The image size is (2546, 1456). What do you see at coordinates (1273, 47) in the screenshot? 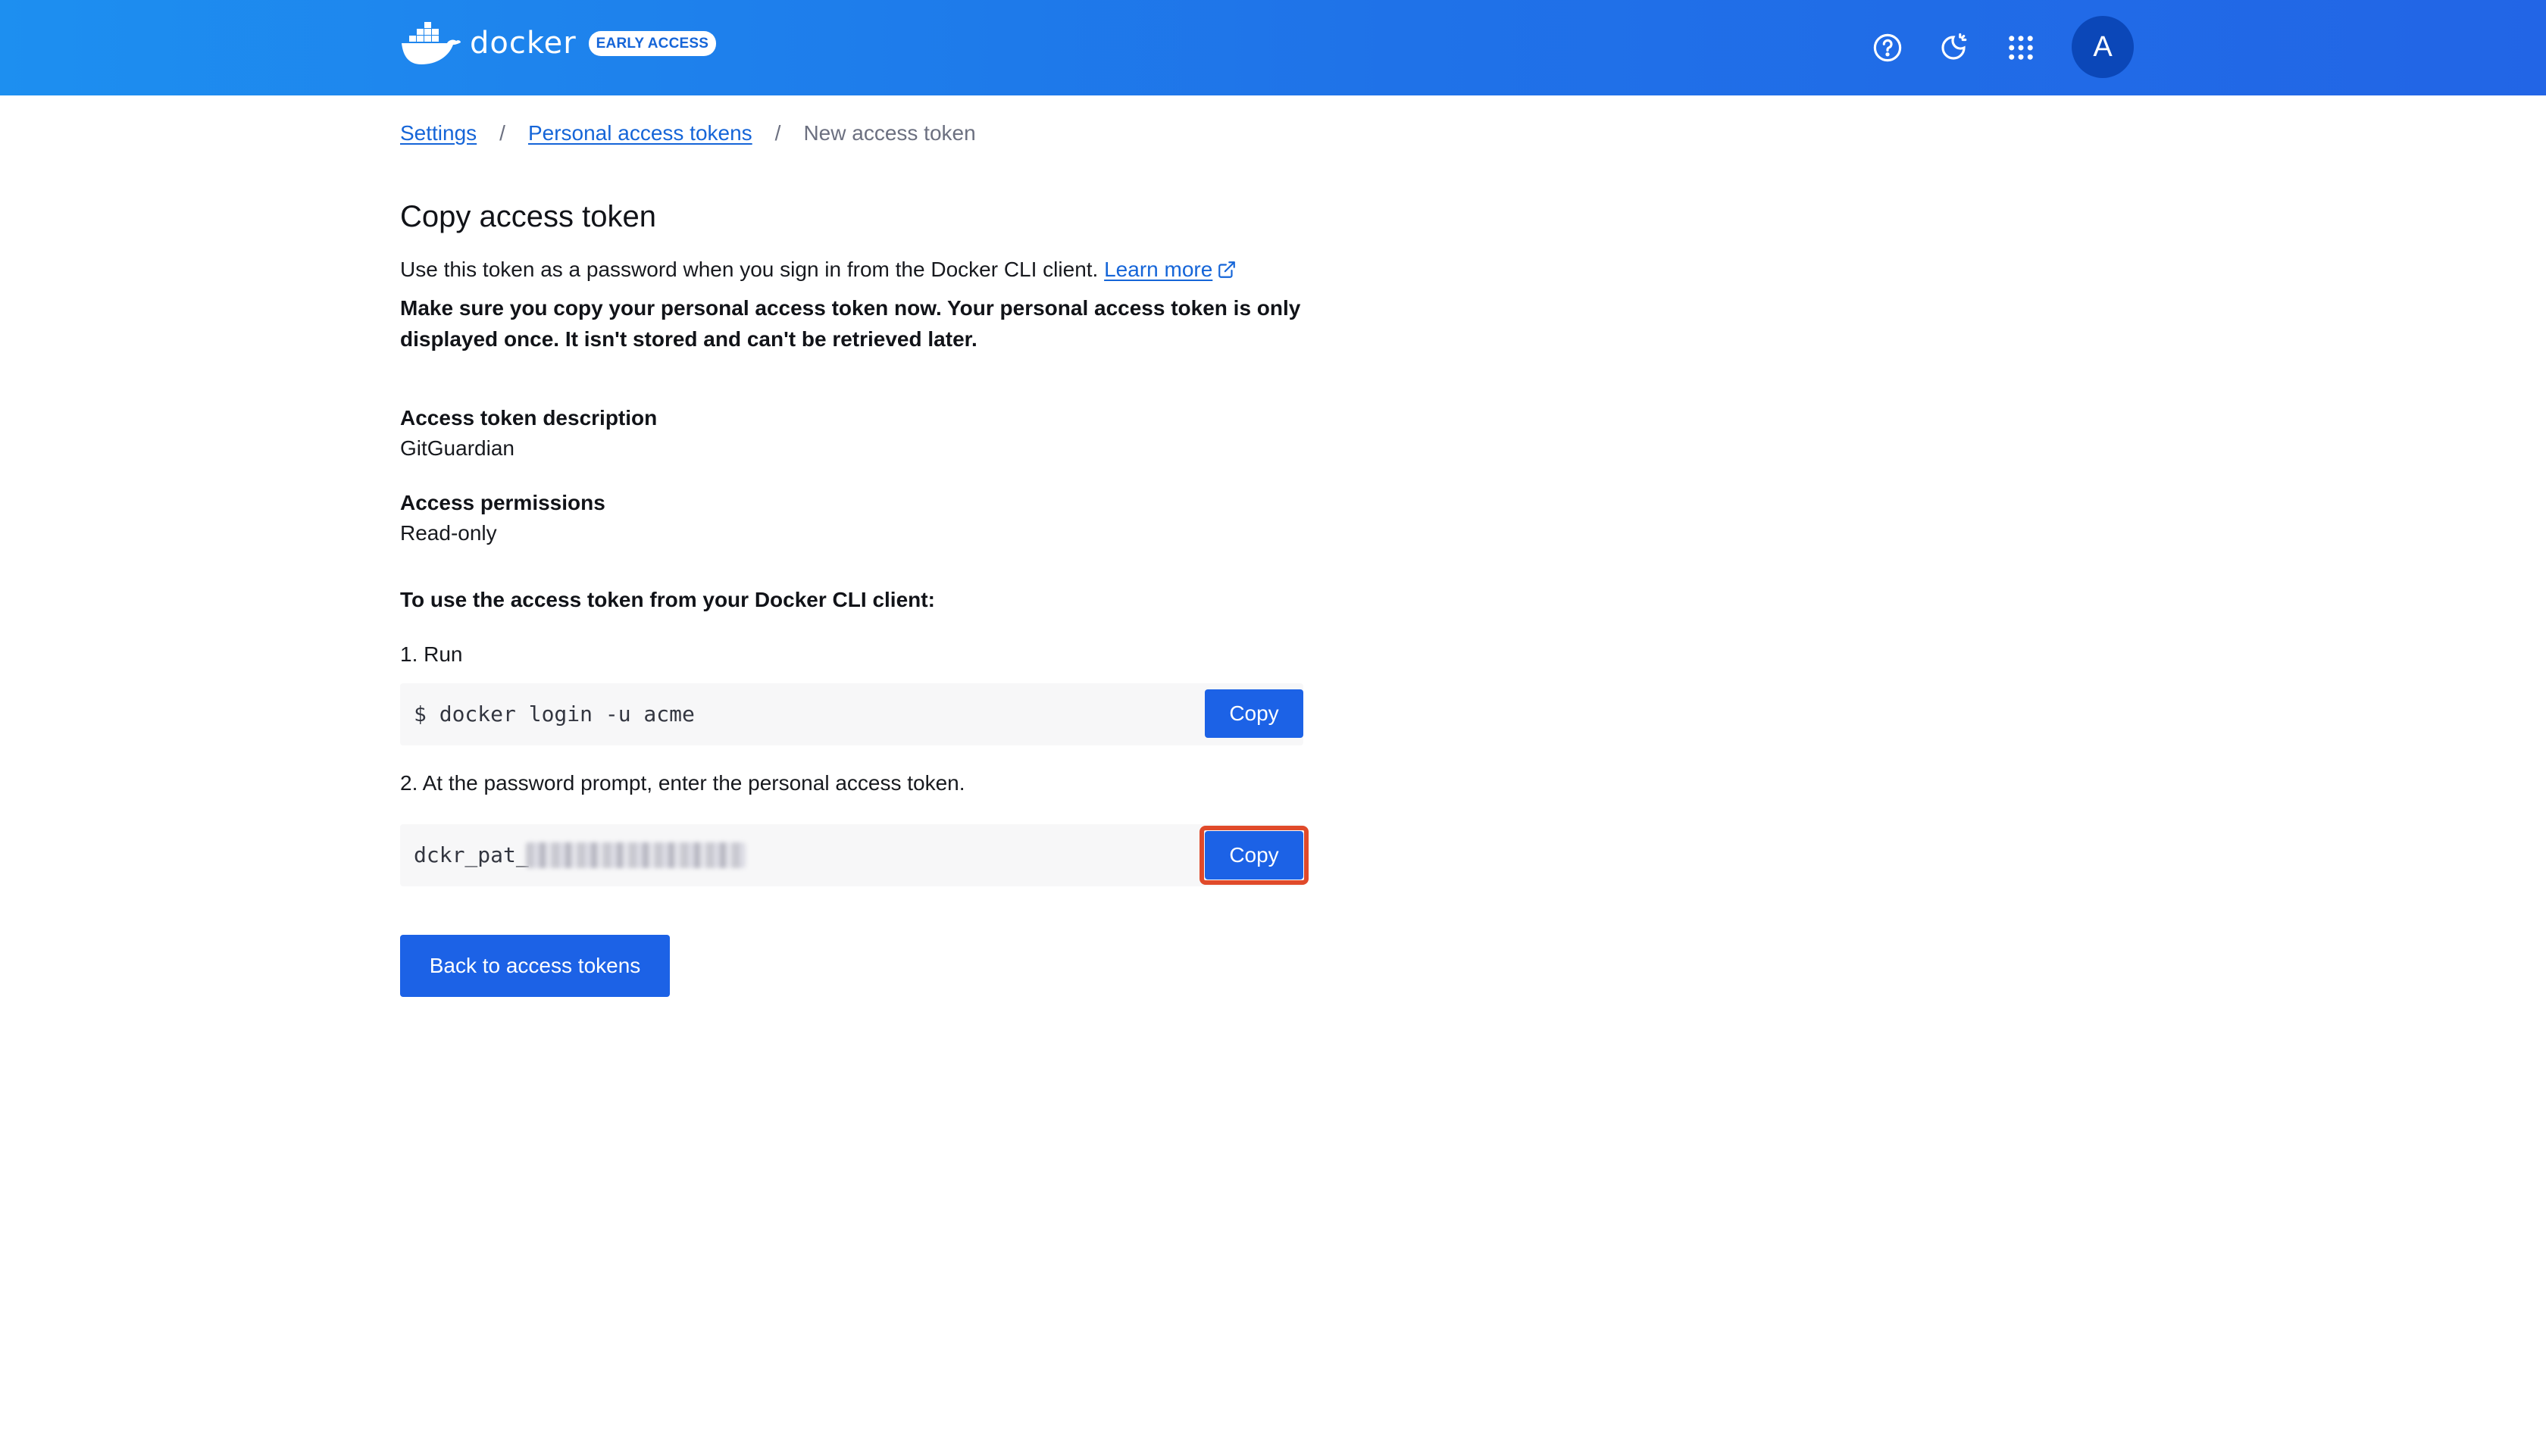
I see `top-navigation-bar: docker EARLY ACCESS A` at bounding box center [1273, 47].